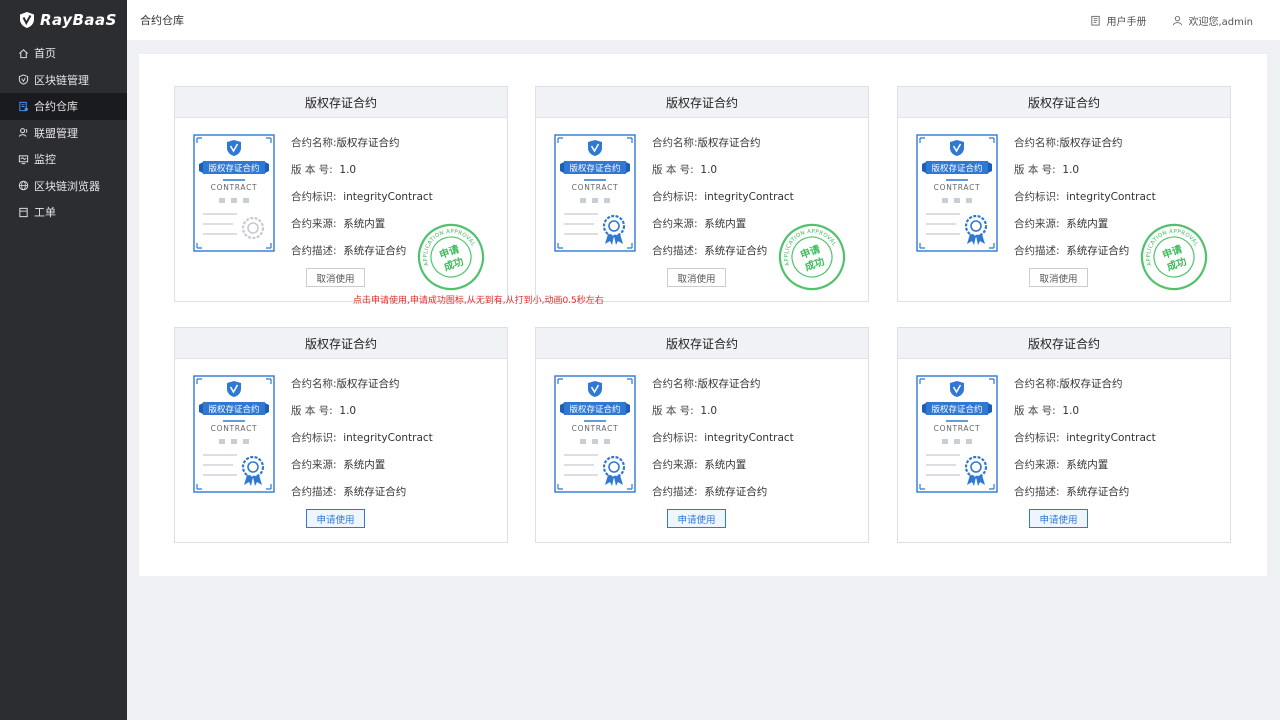 Image resolution: width=1280 pixels, height=720 pixels. What do you see at coordinates (63, 53) in the screenshot?
I see `sidebar-item-home: 首页` at bounding box center [63, 53].